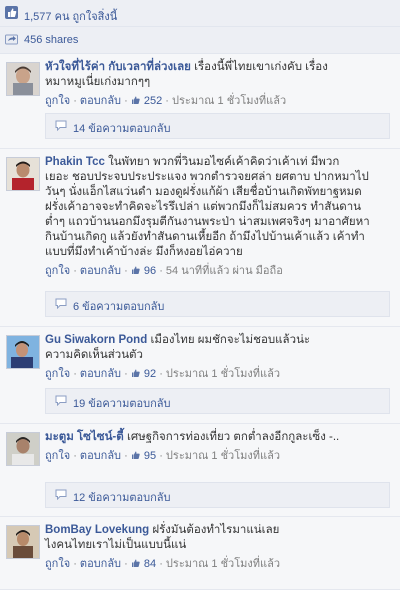  Describe the element at coordinates (96, 340) in the screenshot. I see `comment-author-name: Gu Siwakorn Pond` at that location.